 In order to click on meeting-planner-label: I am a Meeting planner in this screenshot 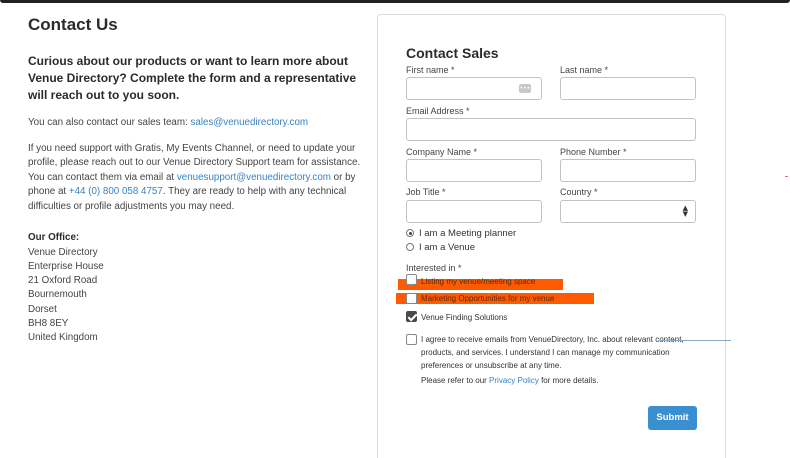, I will do `click(467, 233)`.